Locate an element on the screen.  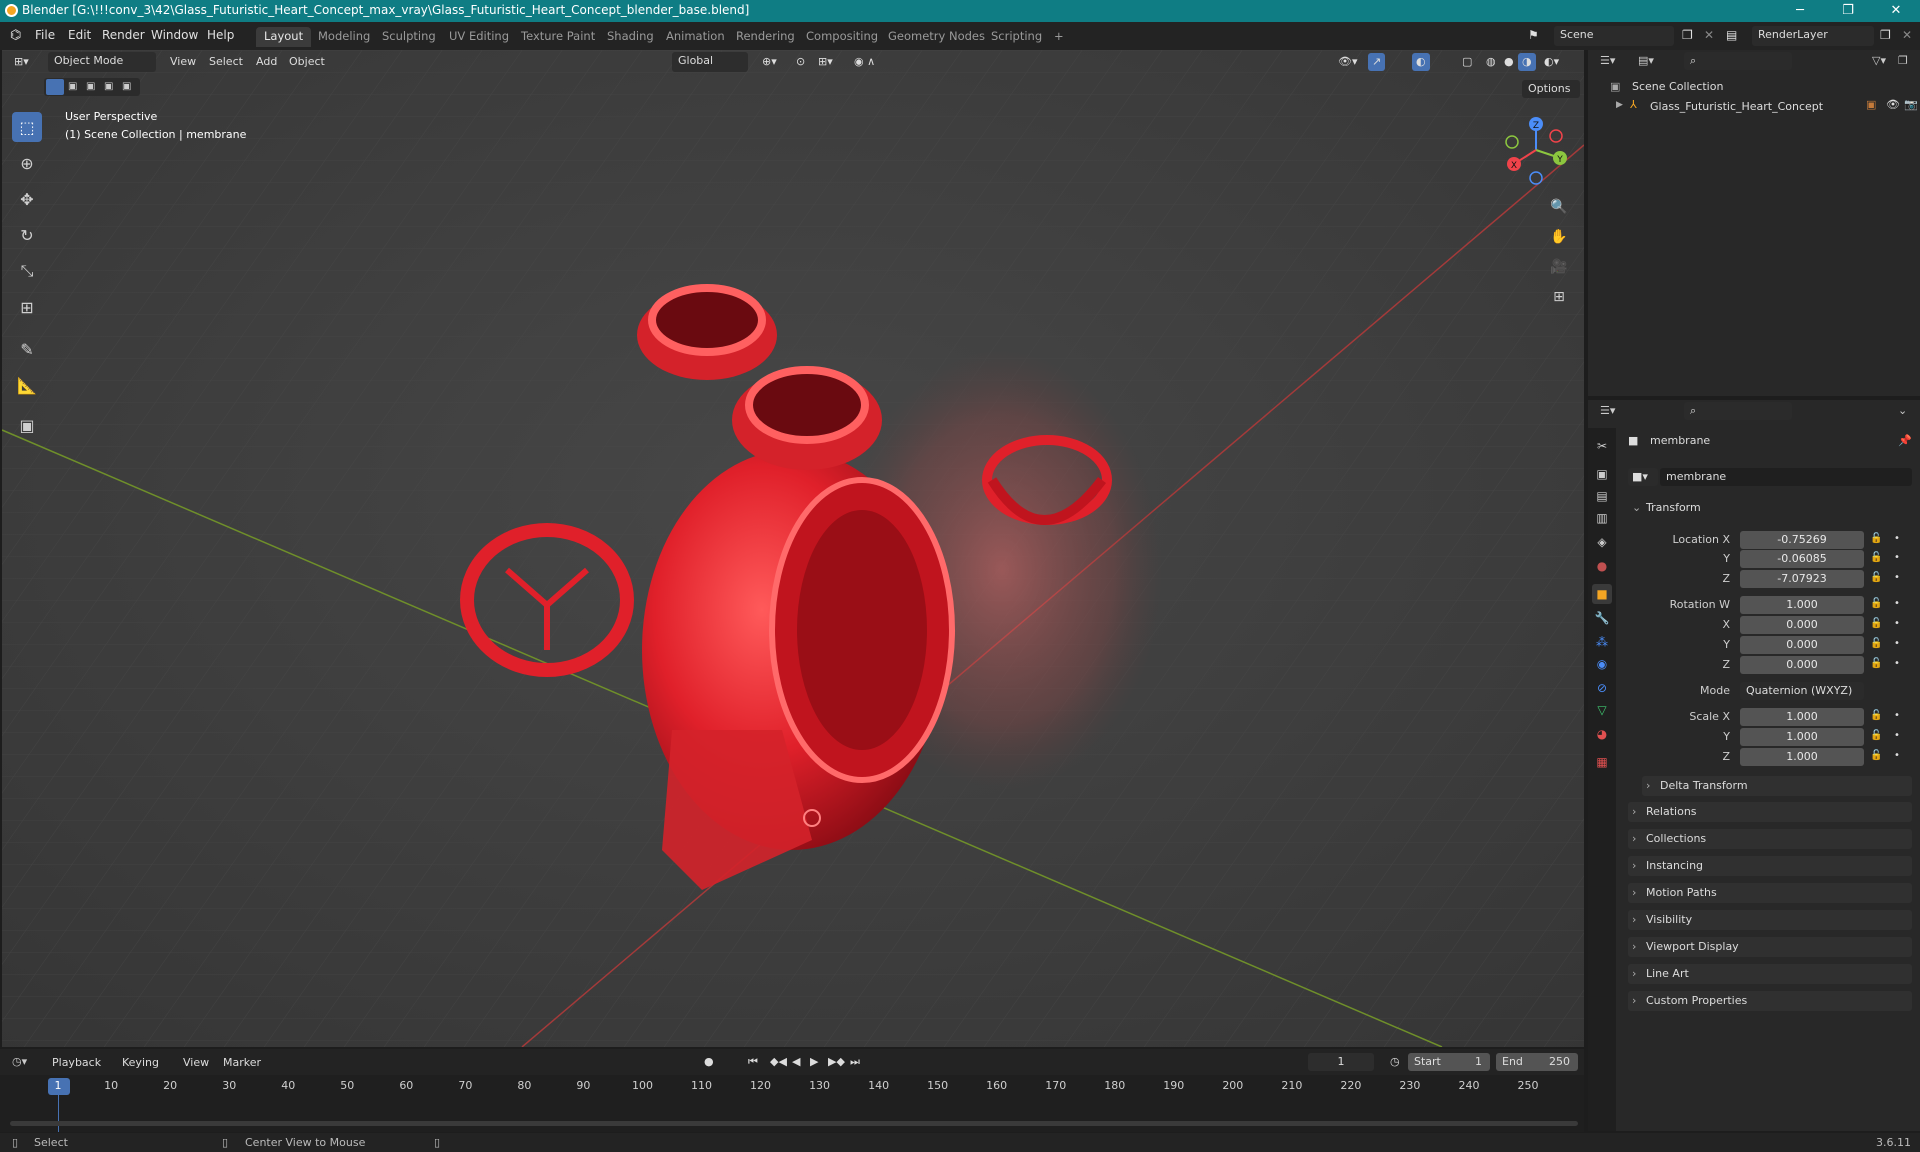
motion-paths-section: › Motion Paths is located at coordinates (1770, 893).